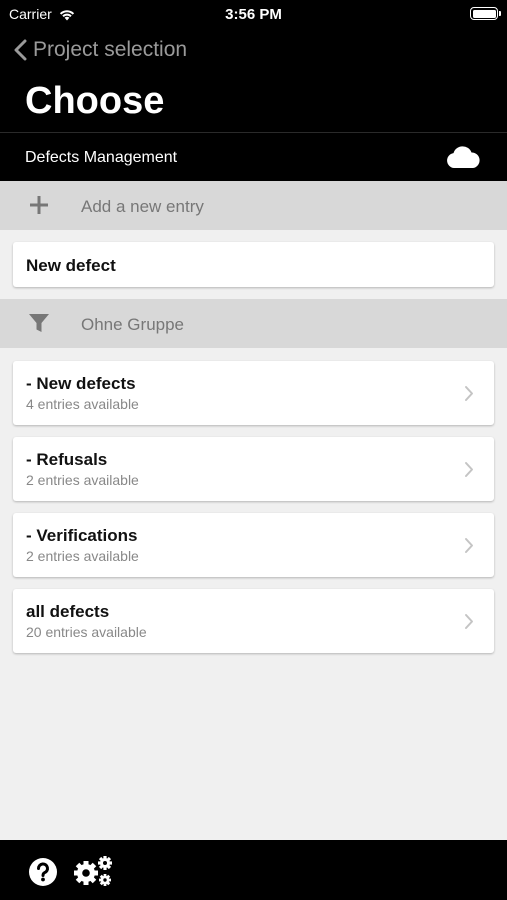 This screenshot has width=507, height=900. What do you see at coordinates (142, 206) in the screenshot?
I see `add-entry-label: Add a new entry` at bounding box center [142, 206].